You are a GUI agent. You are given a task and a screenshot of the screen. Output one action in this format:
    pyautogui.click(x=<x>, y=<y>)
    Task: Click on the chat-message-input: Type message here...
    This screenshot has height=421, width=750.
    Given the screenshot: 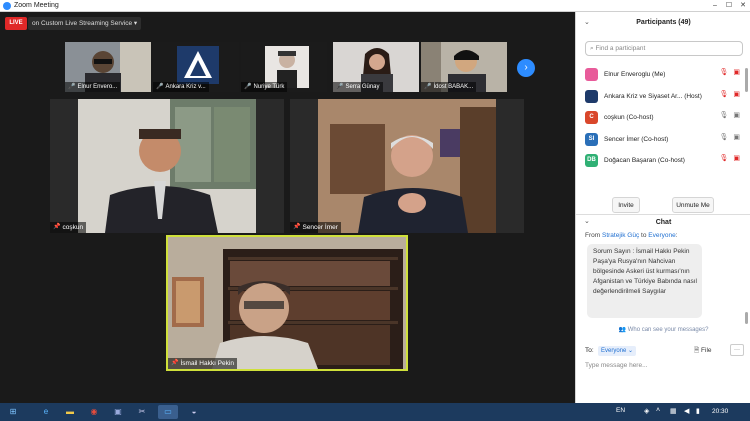 What is the action you would take?
    pyautogui.click(x=665, y=369)
    